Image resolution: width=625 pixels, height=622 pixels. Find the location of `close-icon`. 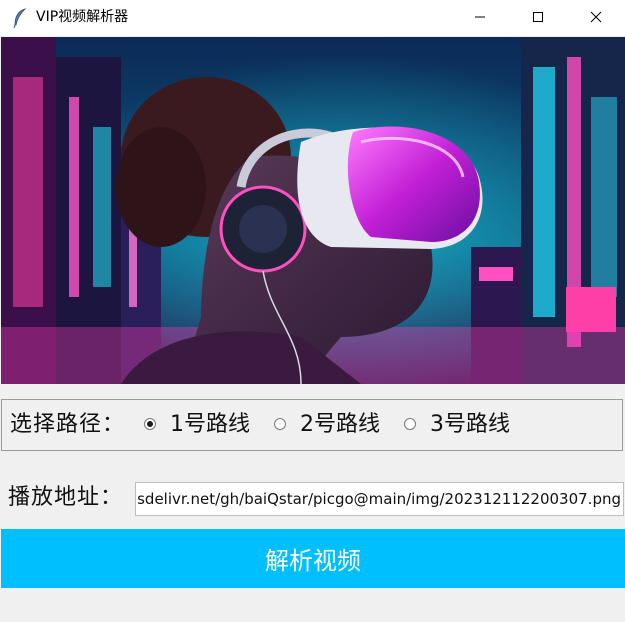

close-icon is located at coordinates (596, 17).